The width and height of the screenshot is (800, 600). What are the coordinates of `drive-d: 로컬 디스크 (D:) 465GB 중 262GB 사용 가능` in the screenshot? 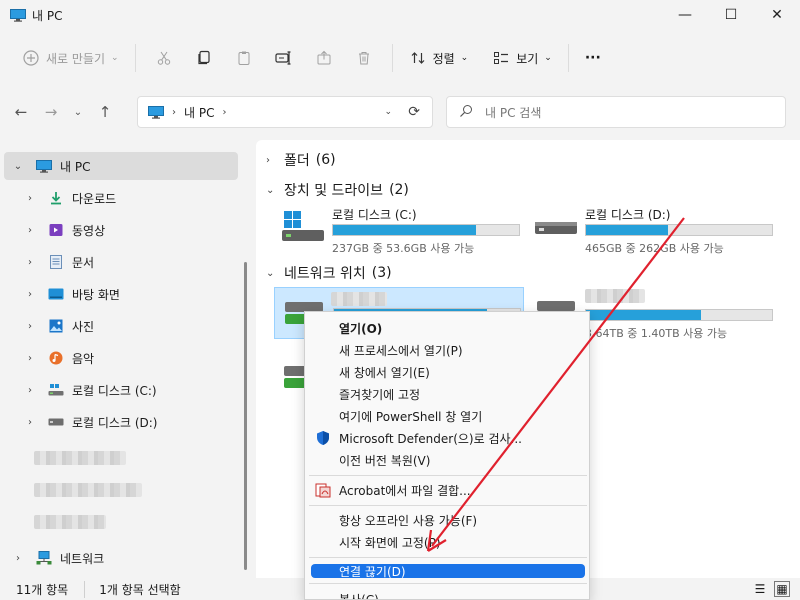 It's located at (650, 228).